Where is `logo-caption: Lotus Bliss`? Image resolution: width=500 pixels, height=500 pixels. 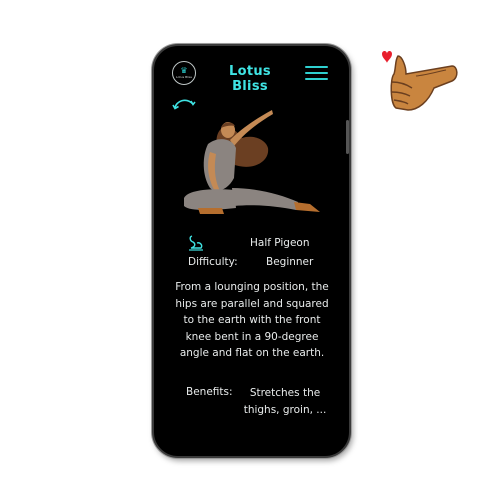 logo-caption: Lotus Bliss is located at coordinates (184, 77).